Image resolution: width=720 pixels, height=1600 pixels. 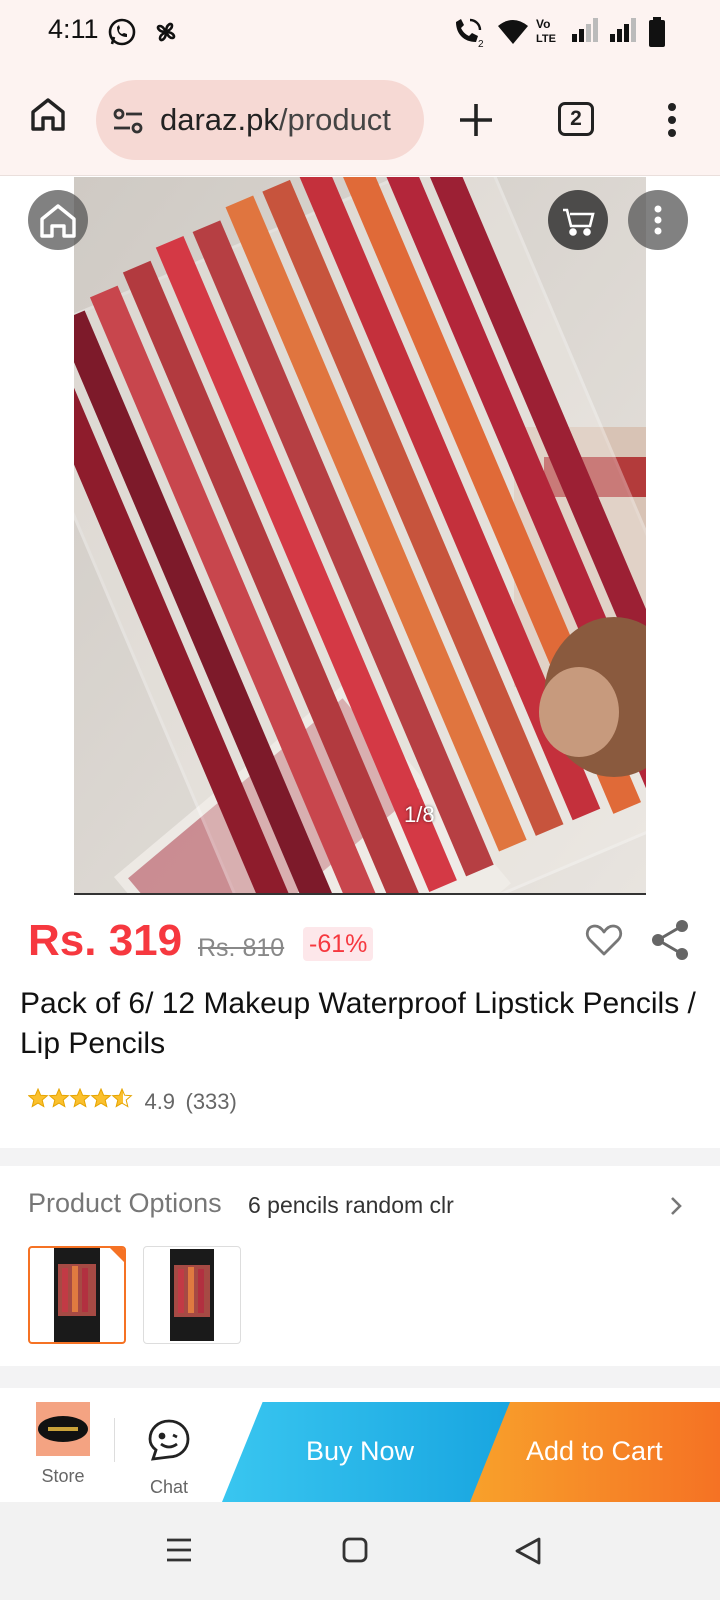 What do you see at coordinates (576, 119) in the screenshot?
I see `tab-switcher-button: 2` at bounding box center [576, 119].